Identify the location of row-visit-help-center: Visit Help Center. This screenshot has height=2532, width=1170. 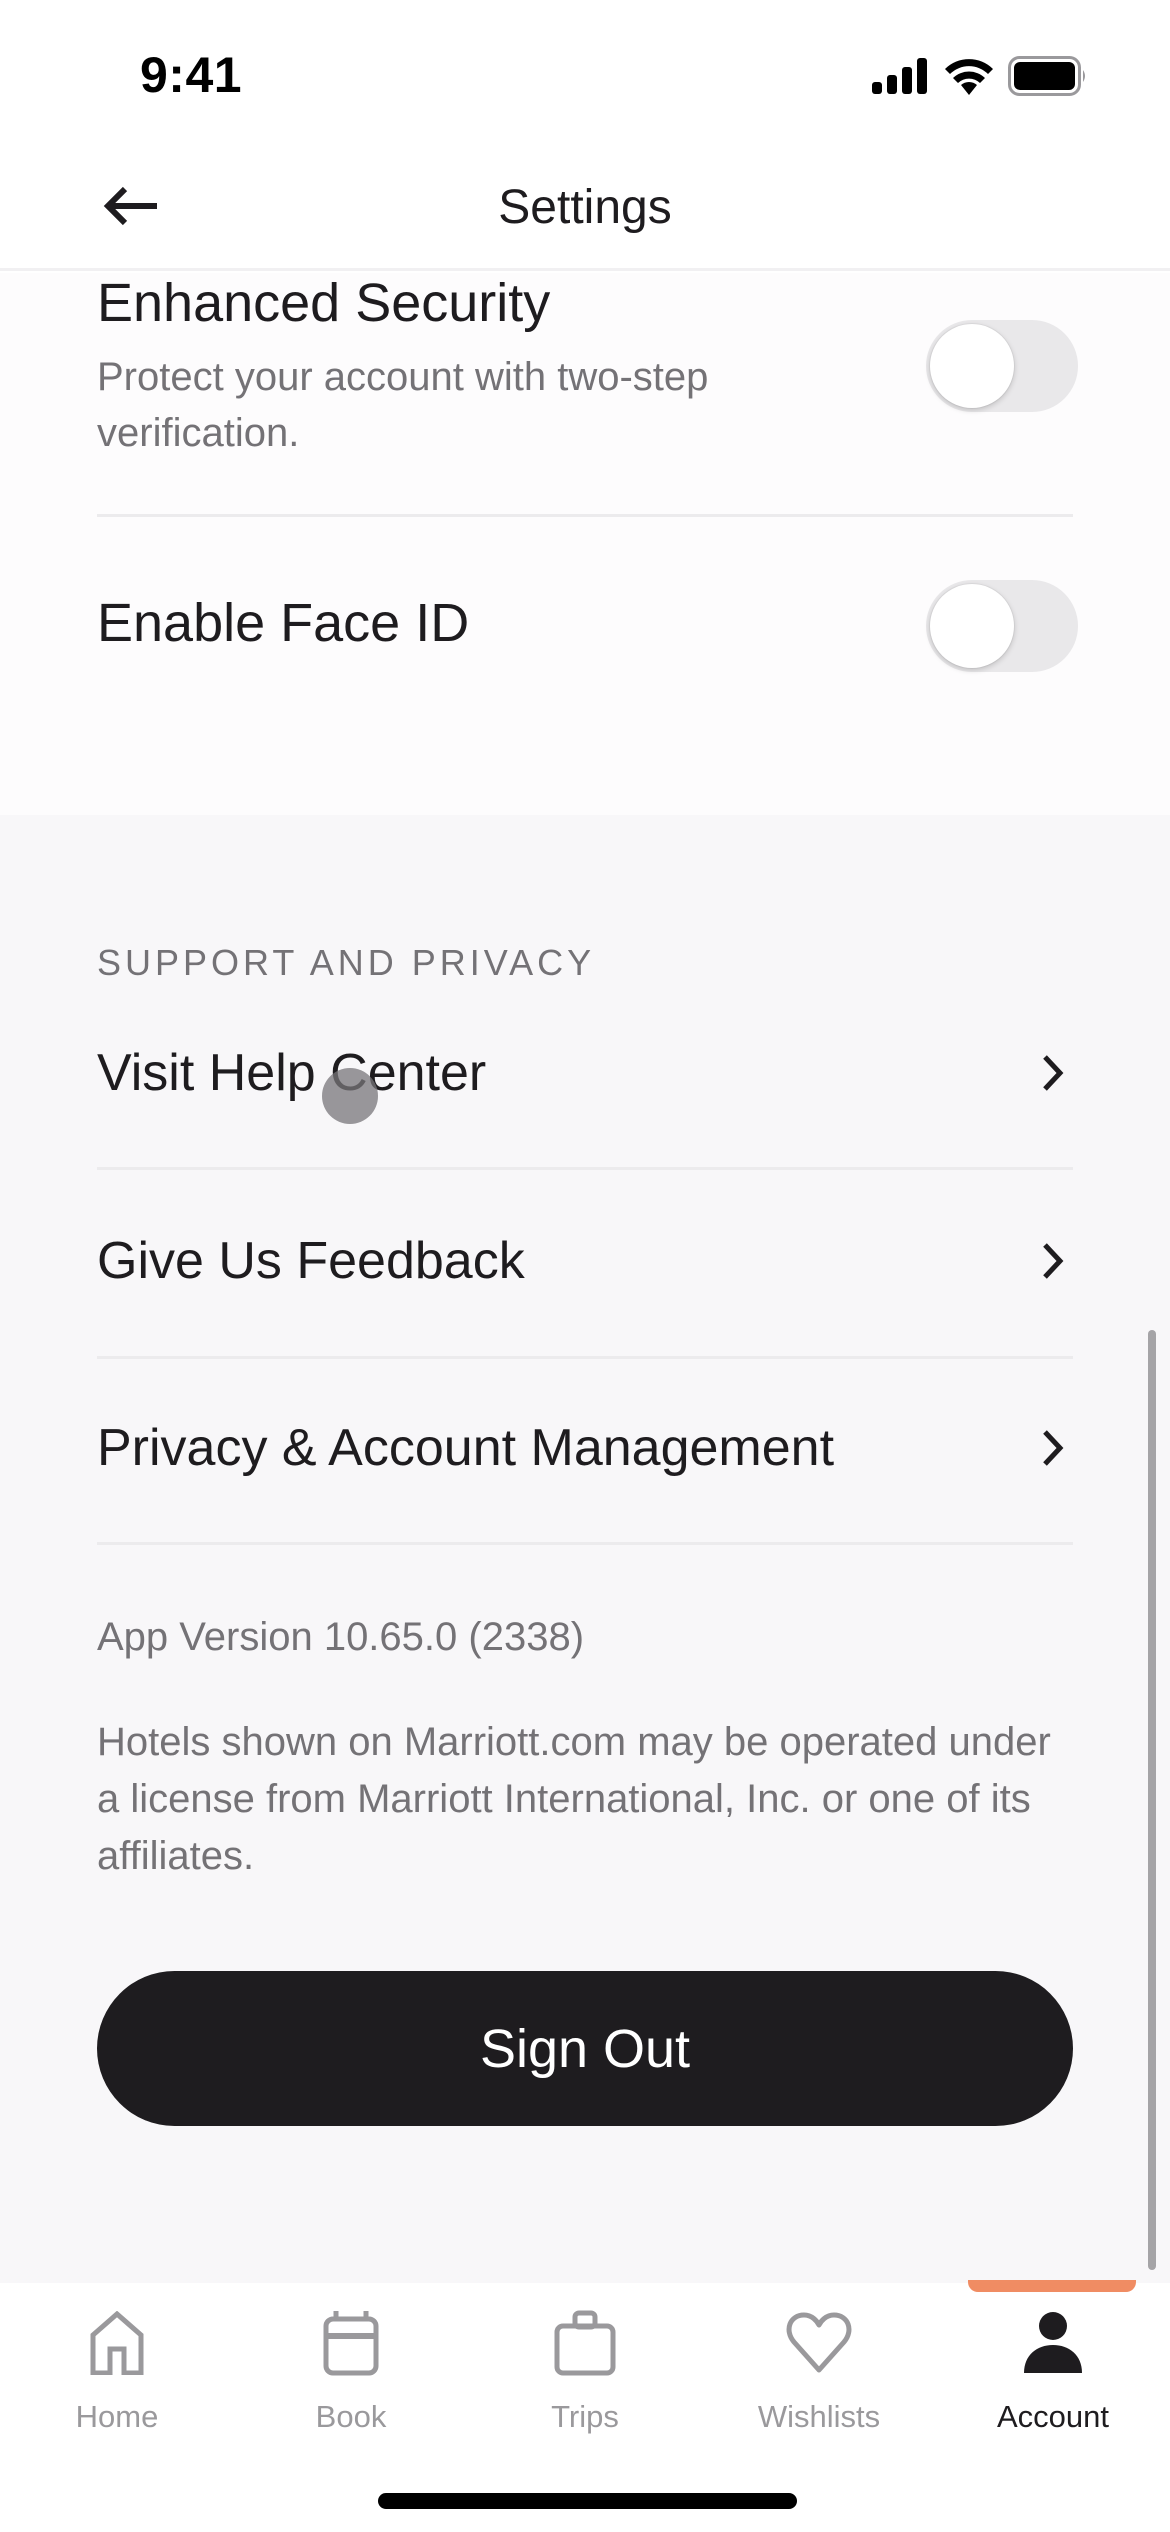
(585, 1073).